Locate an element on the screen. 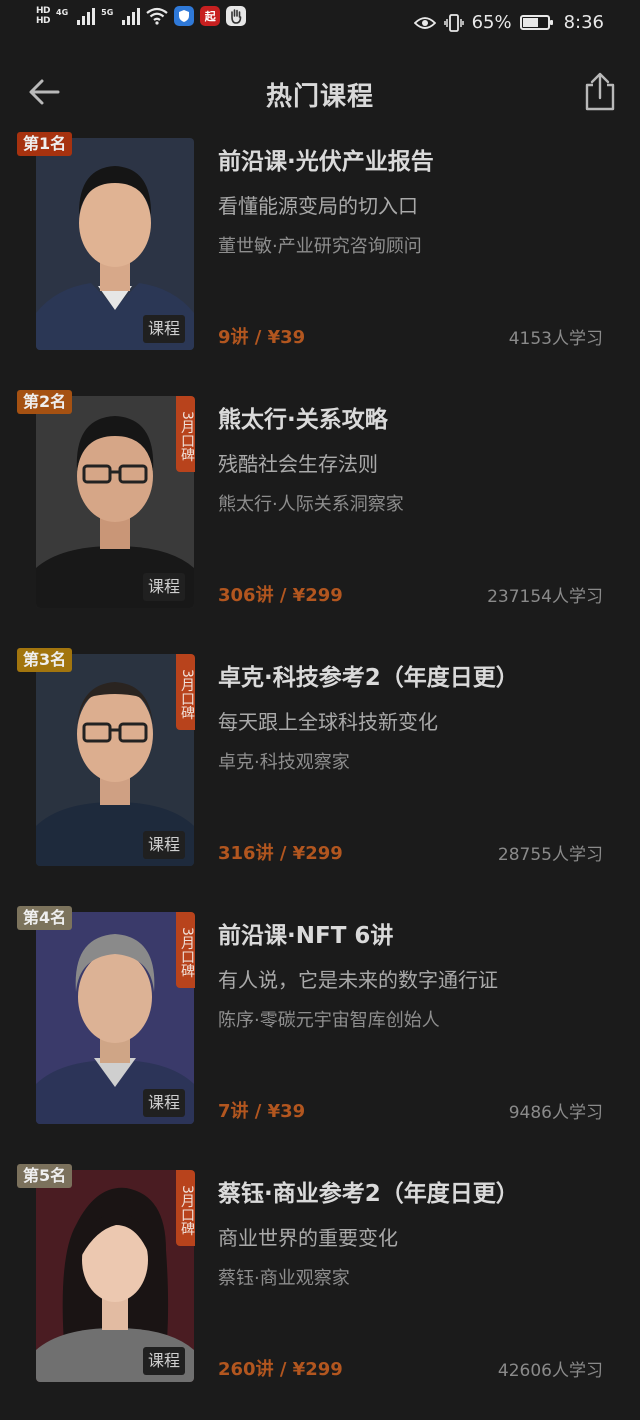 This screenshot has width=640, height=1420. course-subtitle: 看懂能源变局的切入口 is located at coordinates (318, 206).